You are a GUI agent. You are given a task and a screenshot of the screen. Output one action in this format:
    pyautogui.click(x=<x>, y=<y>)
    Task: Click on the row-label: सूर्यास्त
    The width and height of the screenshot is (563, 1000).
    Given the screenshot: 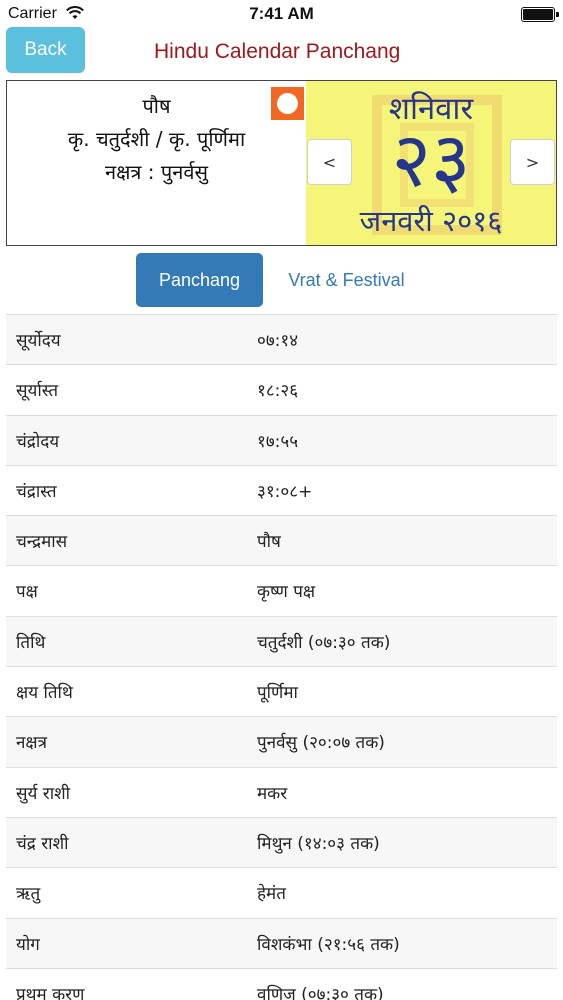 What is the action you would take?
    pyautogui.click(x=37, y=391)
    